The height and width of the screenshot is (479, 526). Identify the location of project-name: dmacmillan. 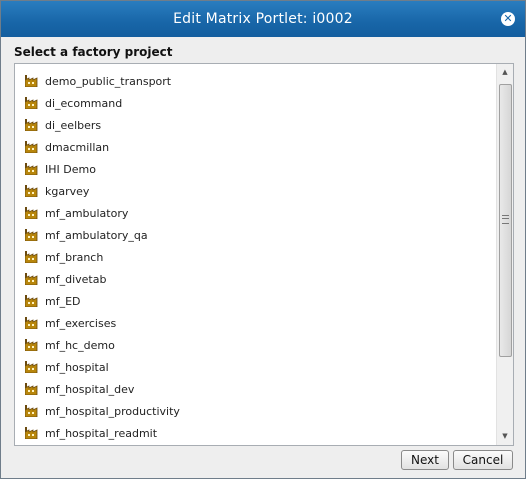
(77, 147).